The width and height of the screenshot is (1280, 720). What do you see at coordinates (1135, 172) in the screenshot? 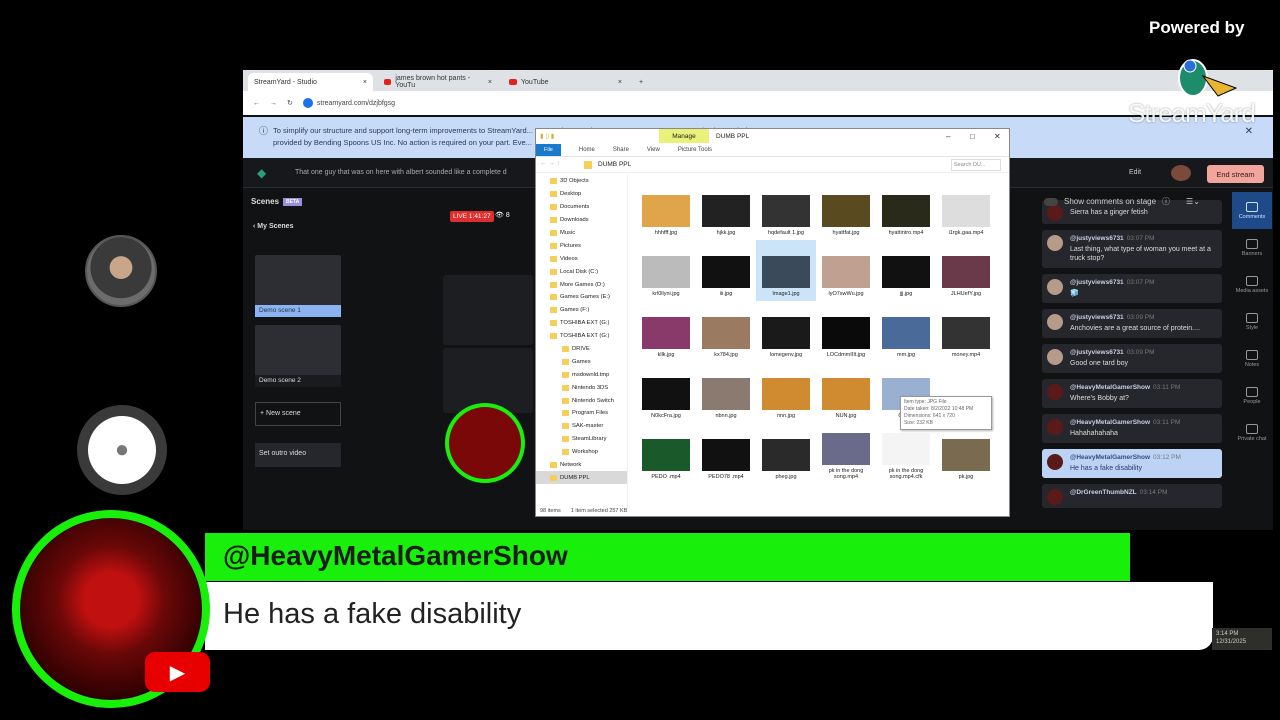
I see `edit-button: Edit` at bounding box center [1135, 172].